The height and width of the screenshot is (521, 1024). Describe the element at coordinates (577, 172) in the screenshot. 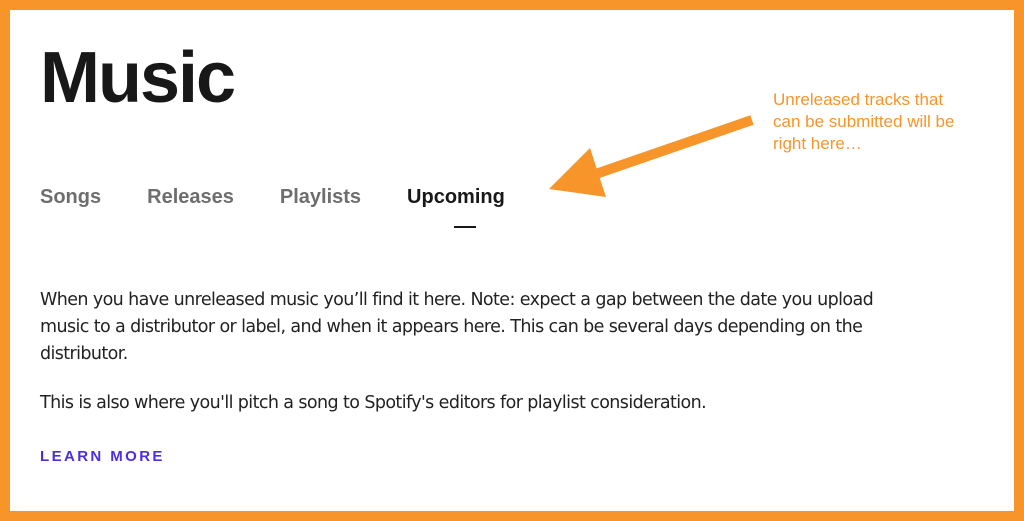

I see `arrow-head` at that location.